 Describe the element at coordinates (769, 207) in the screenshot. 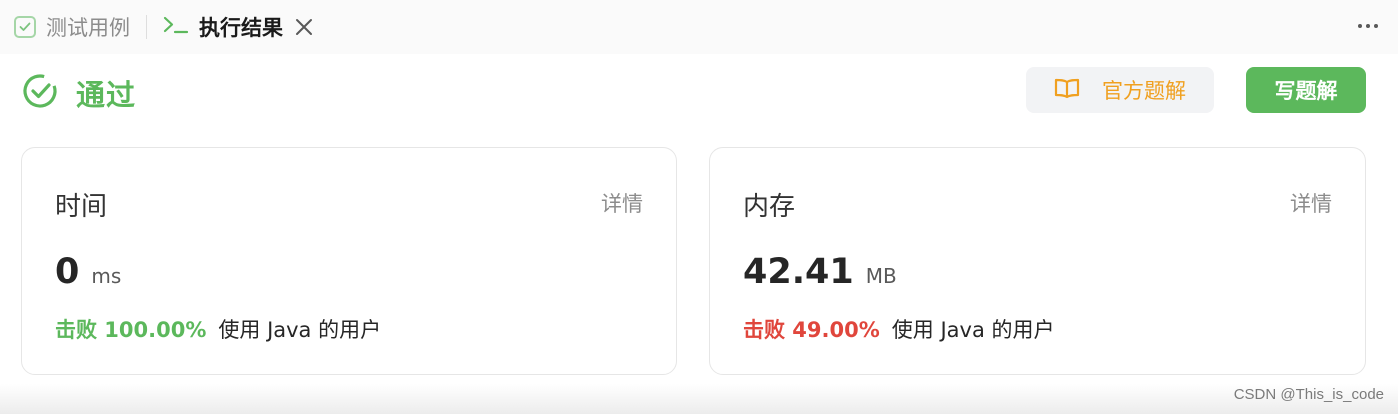

I see `memory-title: 内存` at that location.